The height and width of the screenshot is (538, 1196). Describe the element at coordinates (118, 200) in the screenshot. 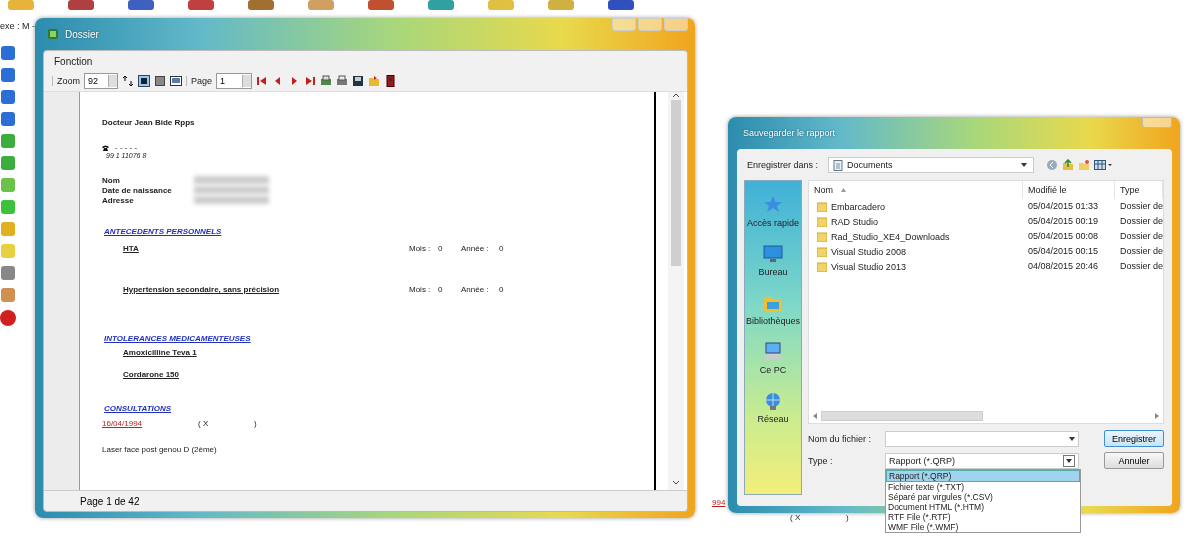

I see `field-label: Adresse` at that location.